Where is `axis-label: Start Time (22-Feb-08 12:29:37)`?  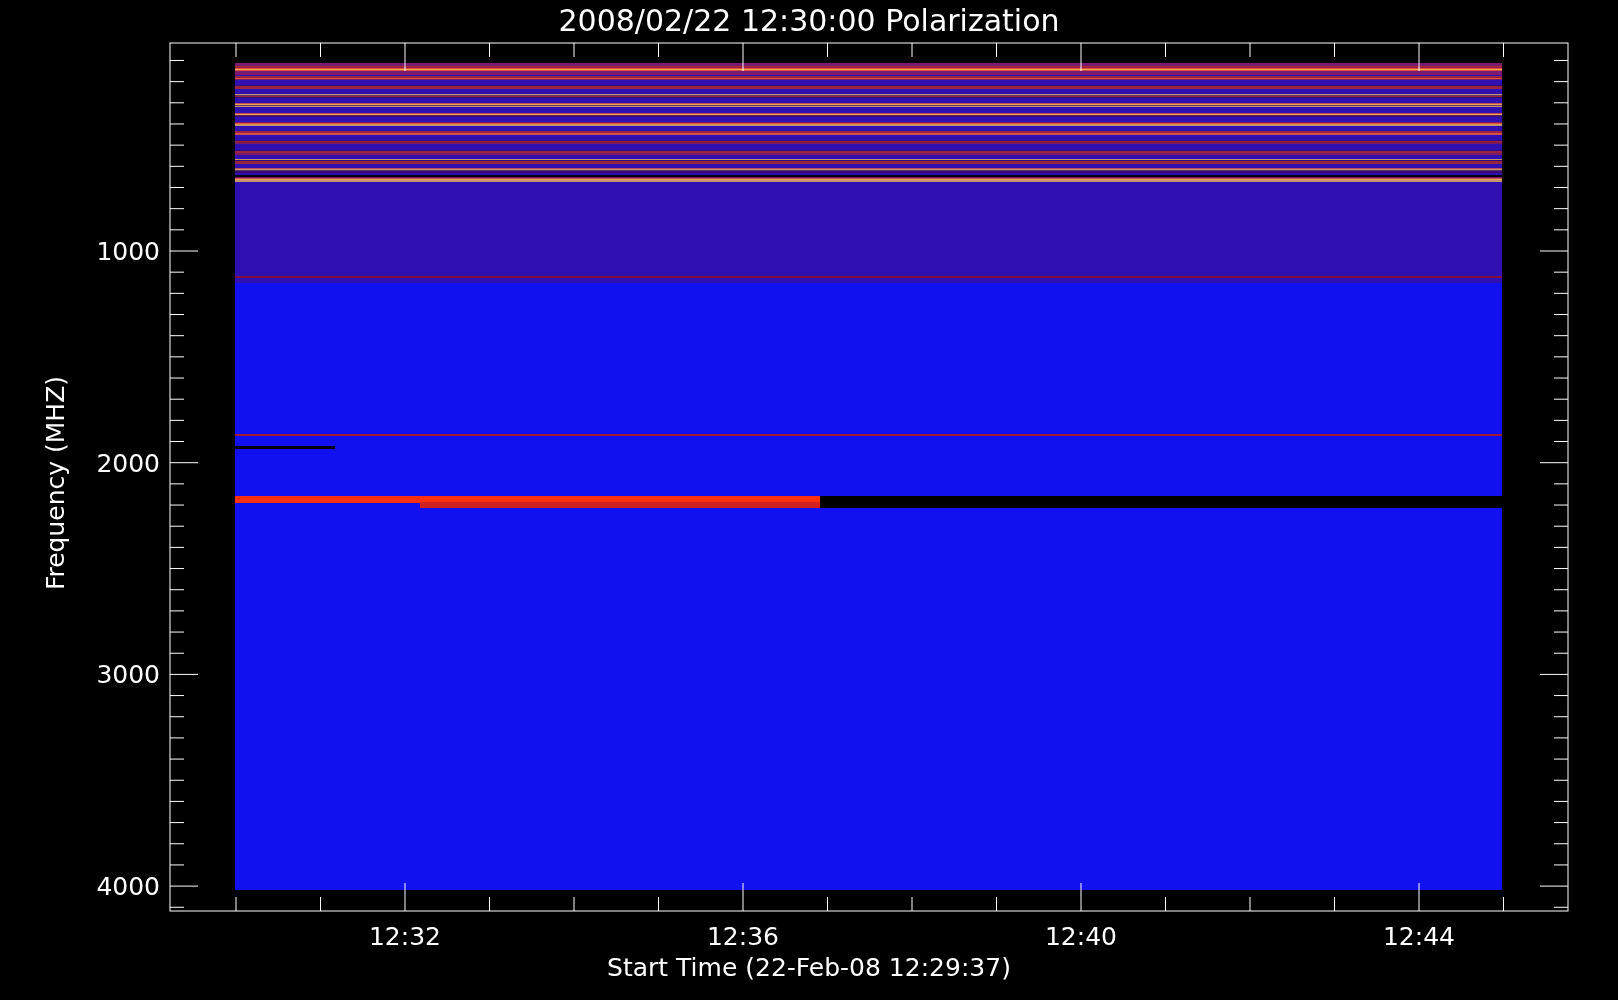
axis-label: Start Time (22-Feb-08 12:29:37) is located at coordinates (809, 967).